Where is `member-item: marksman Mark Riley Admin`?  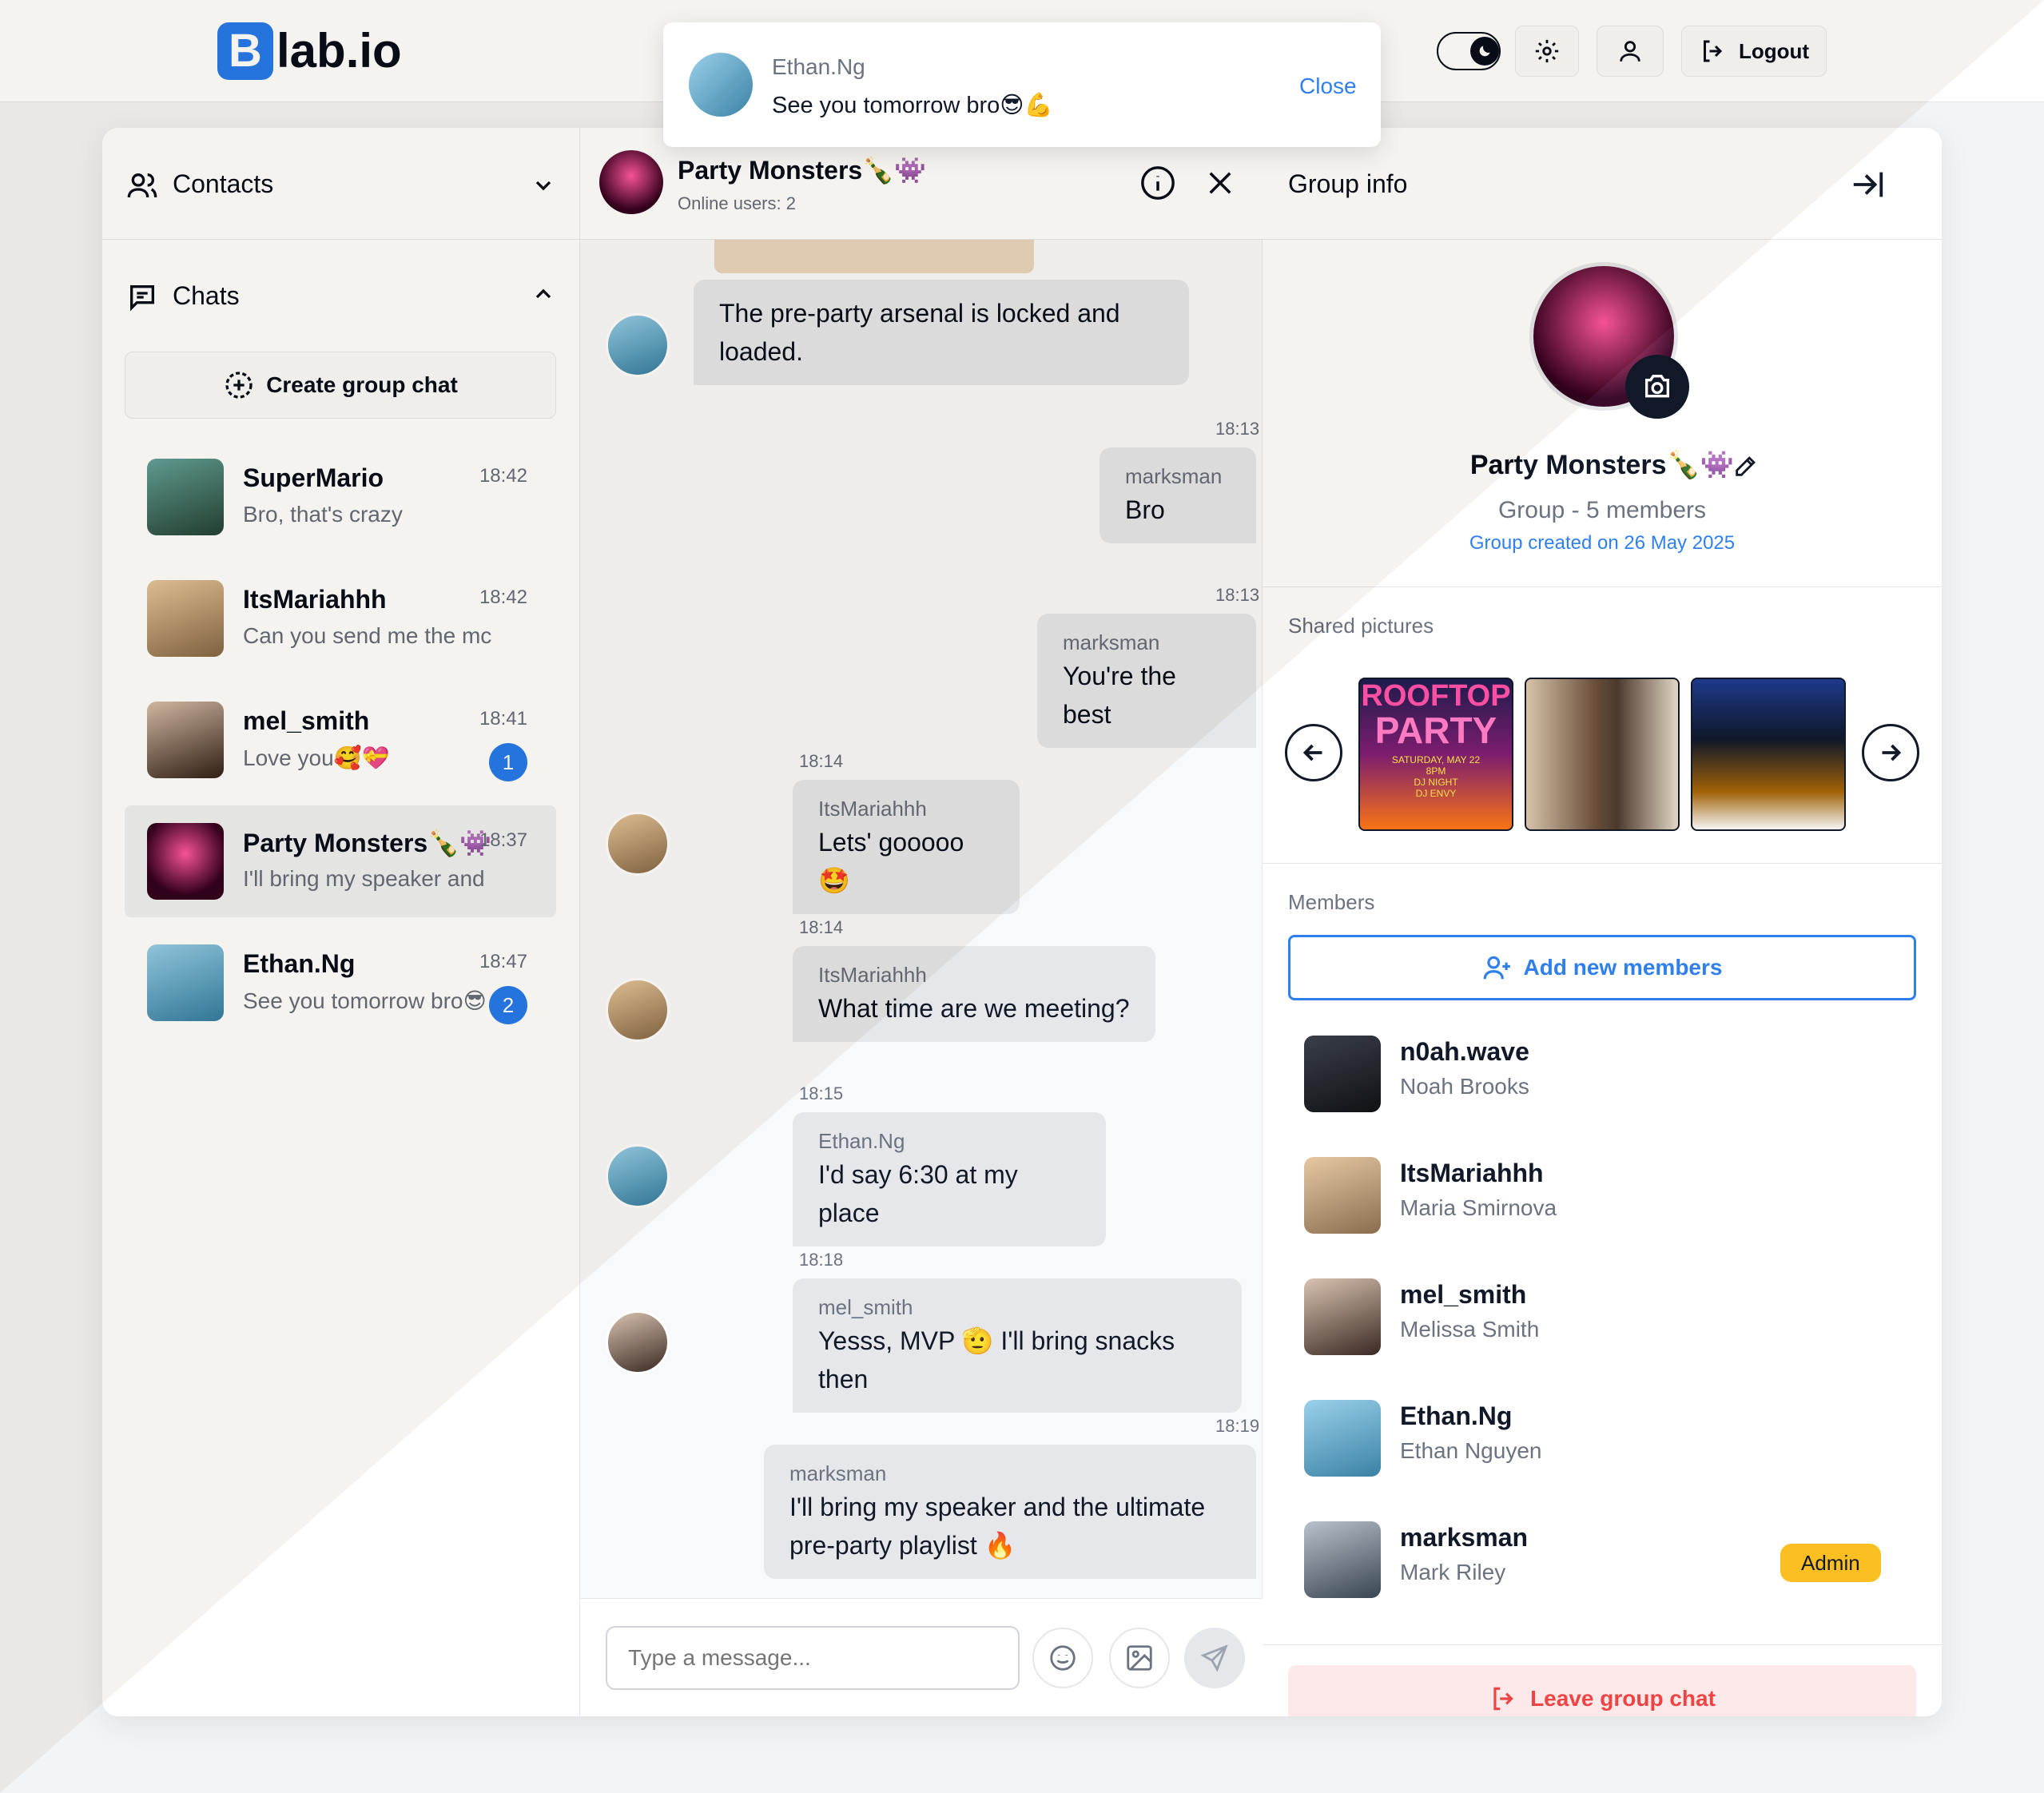
member-item: marksman Mark Riley Admin is located at coordinates (1607, 1557).